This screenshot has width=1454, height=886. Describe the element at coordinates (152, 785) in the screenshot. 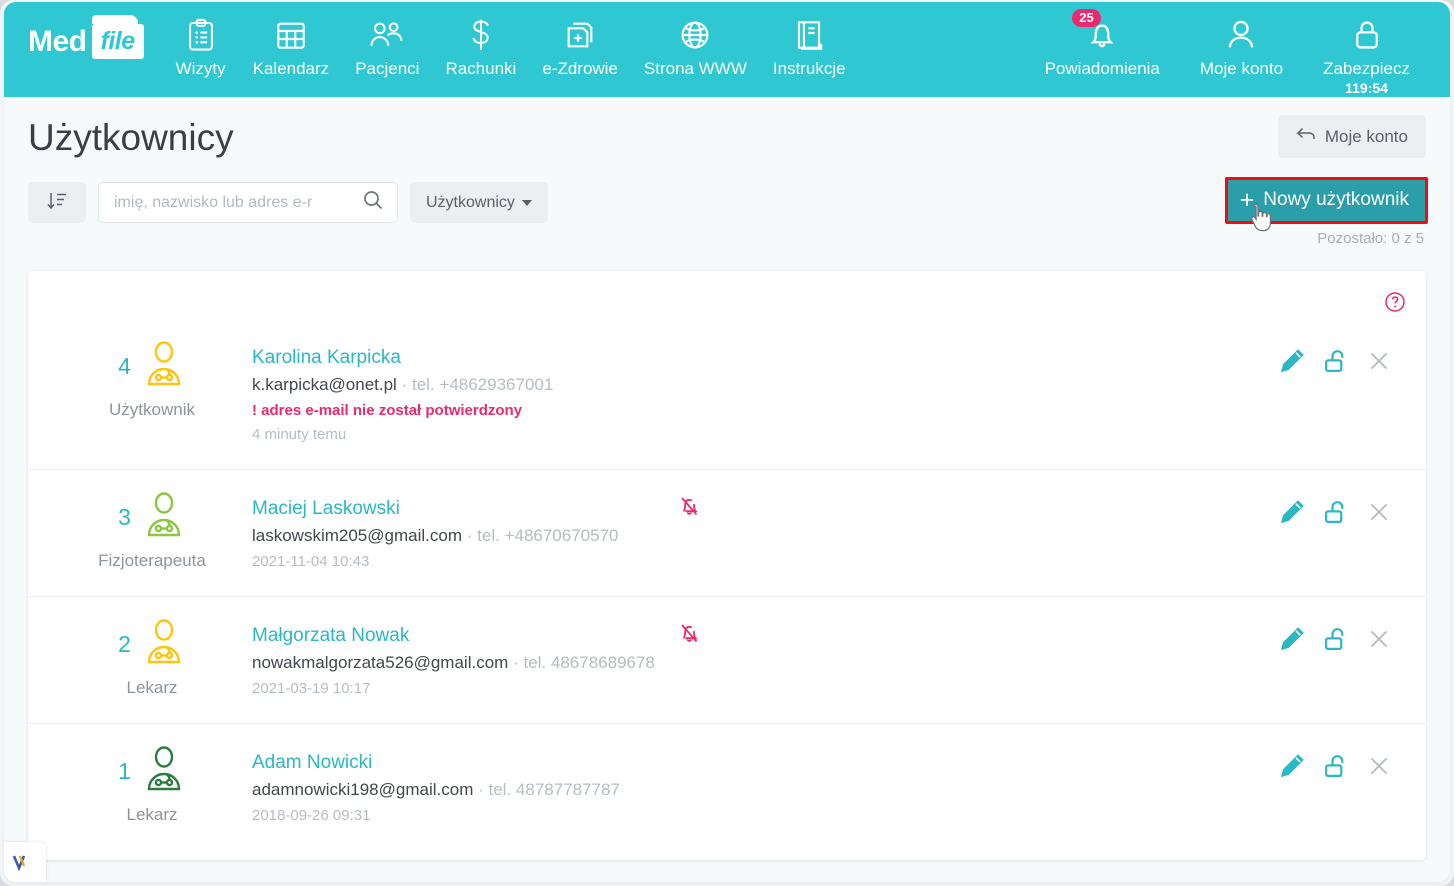

I see `user-role-column: 1 Lekarz` at that location.